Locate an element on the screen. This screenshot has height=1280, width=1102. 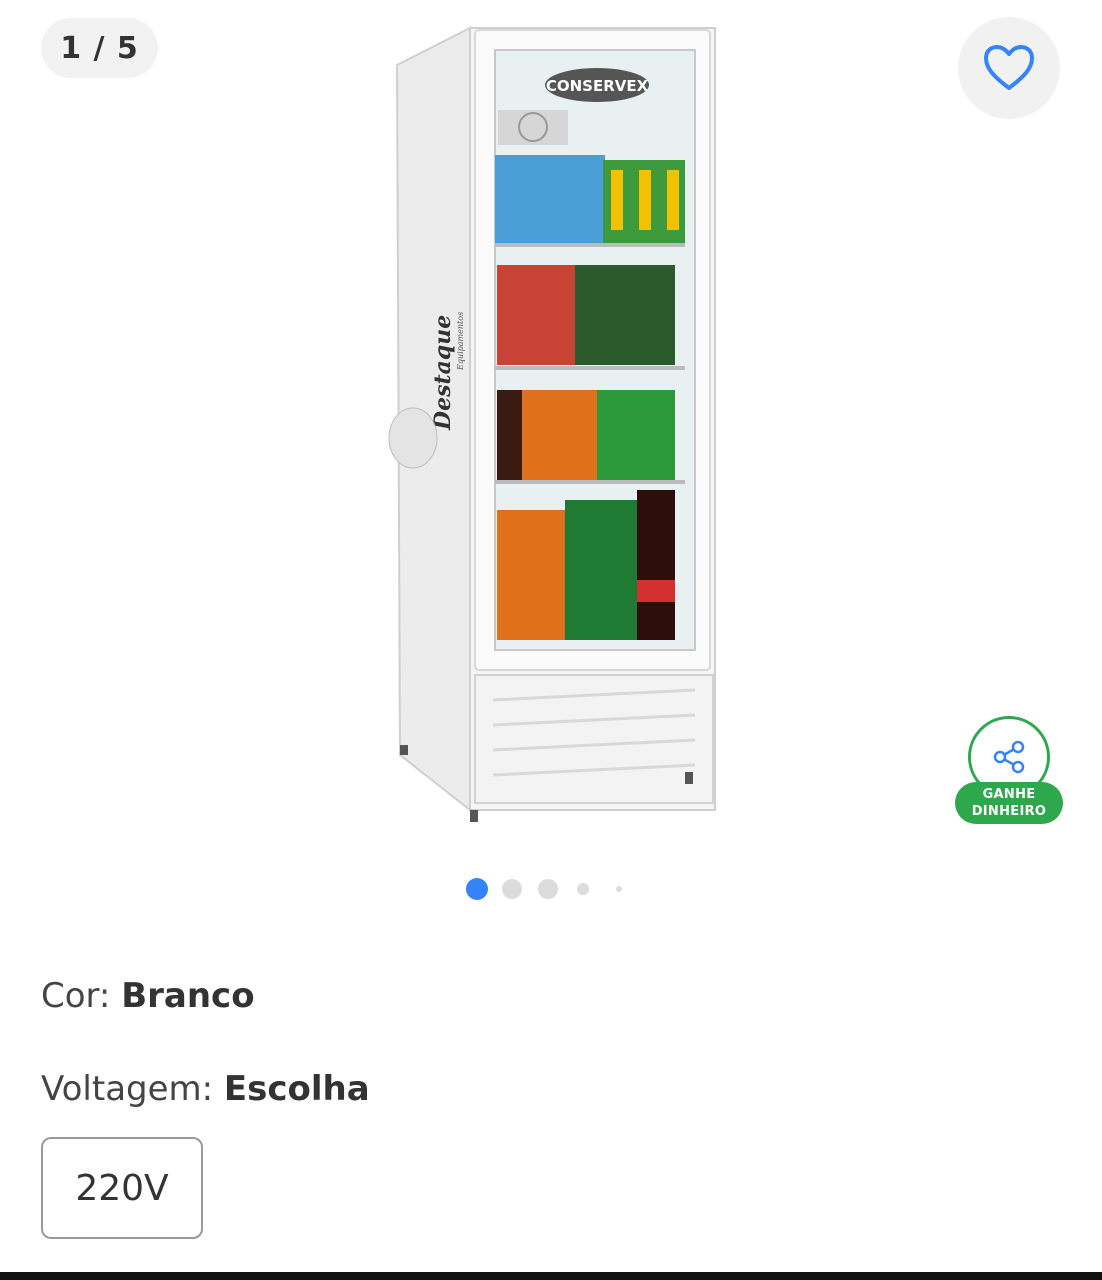
share-icon is located at coordinates (1009, 757).